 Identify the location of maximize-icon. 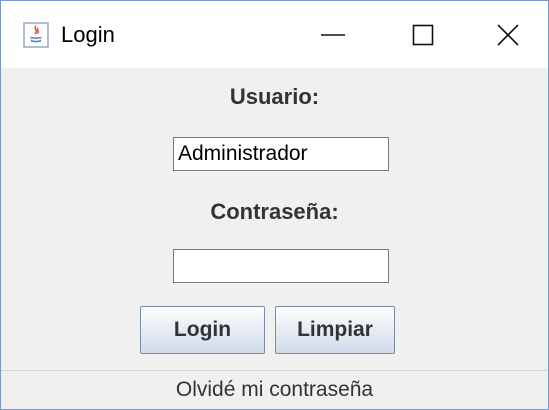
(423, 34).